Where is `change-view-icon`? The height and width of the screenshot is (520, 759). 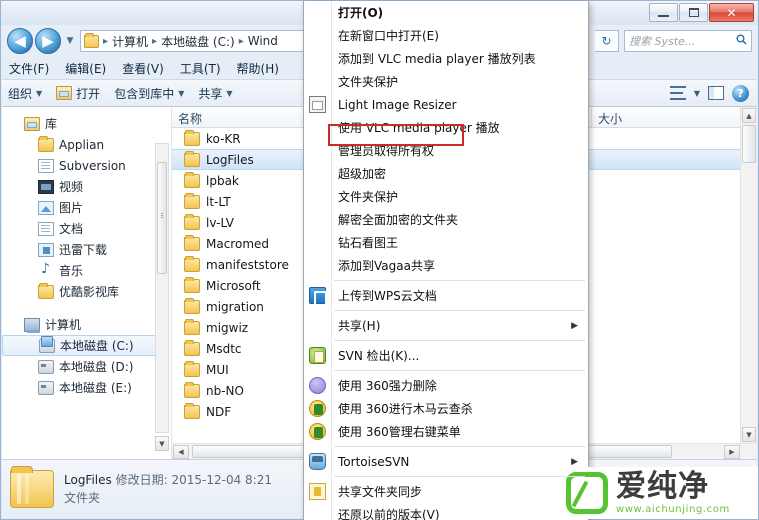
change-view-icon is located at coordinates (677, 93).